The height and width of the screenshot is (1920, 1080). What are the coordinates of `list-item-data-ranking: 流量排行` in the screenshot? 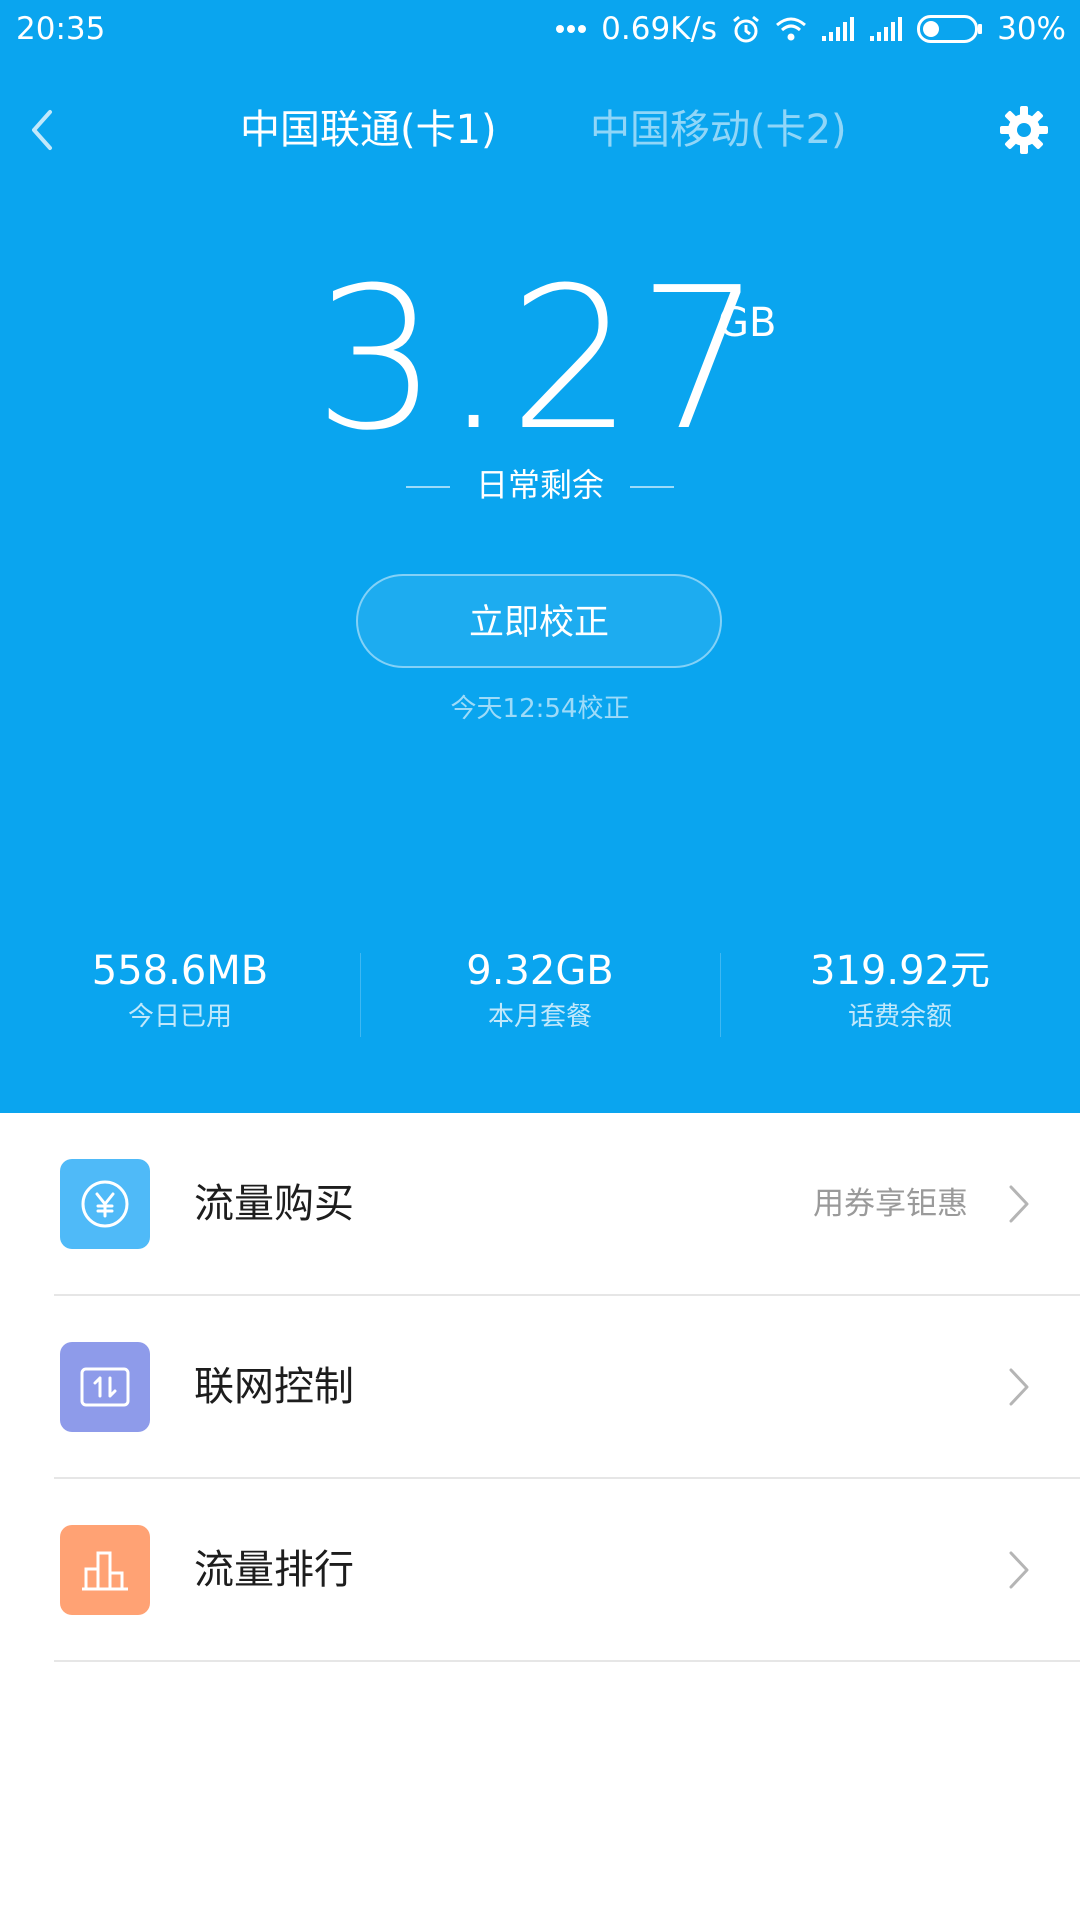 It's located at (540, 1570).